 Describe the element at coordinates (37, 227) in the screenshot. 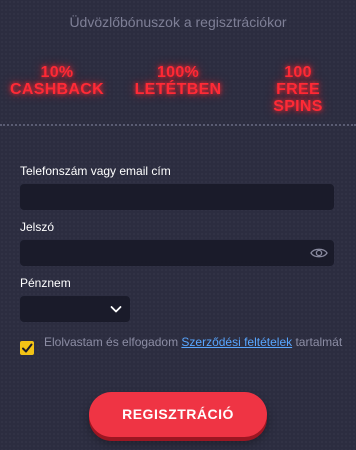

I see `password-label: Jelszó` at that location.